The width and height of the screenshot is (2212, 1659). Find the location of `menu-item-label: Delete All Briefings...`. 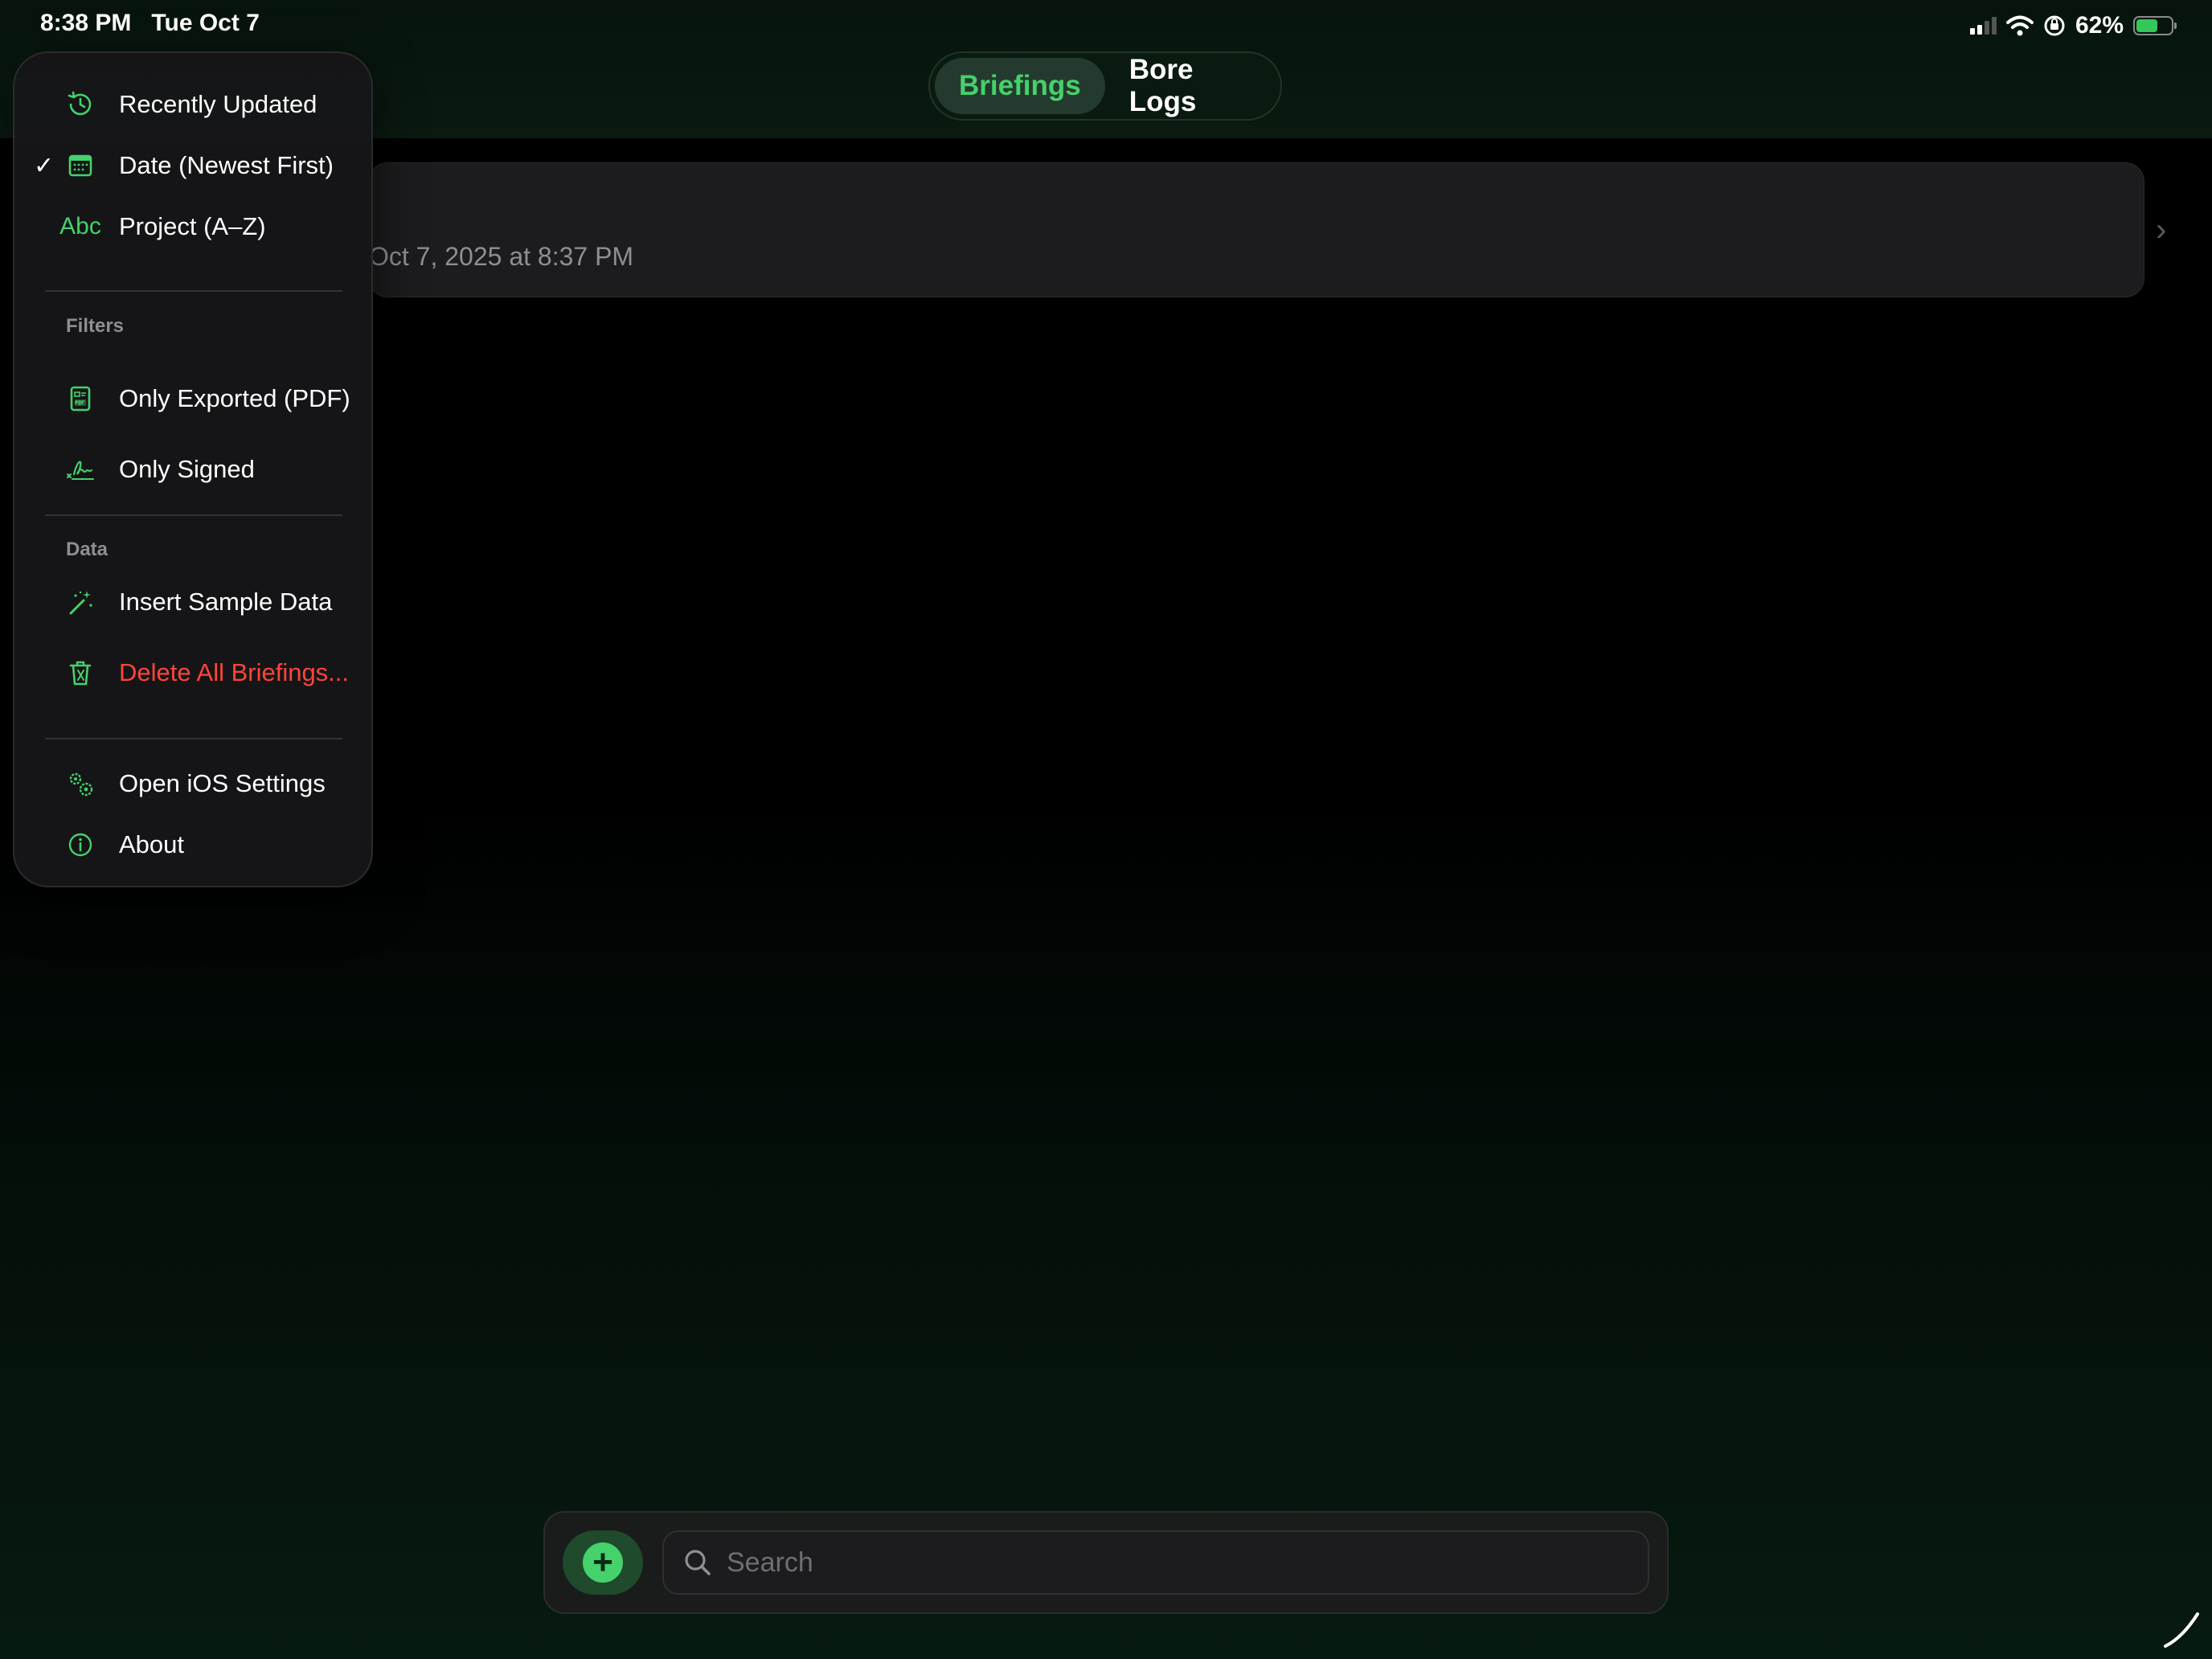

menu-item-label: Delete All Briefings... is located at coordinates (234, 672).